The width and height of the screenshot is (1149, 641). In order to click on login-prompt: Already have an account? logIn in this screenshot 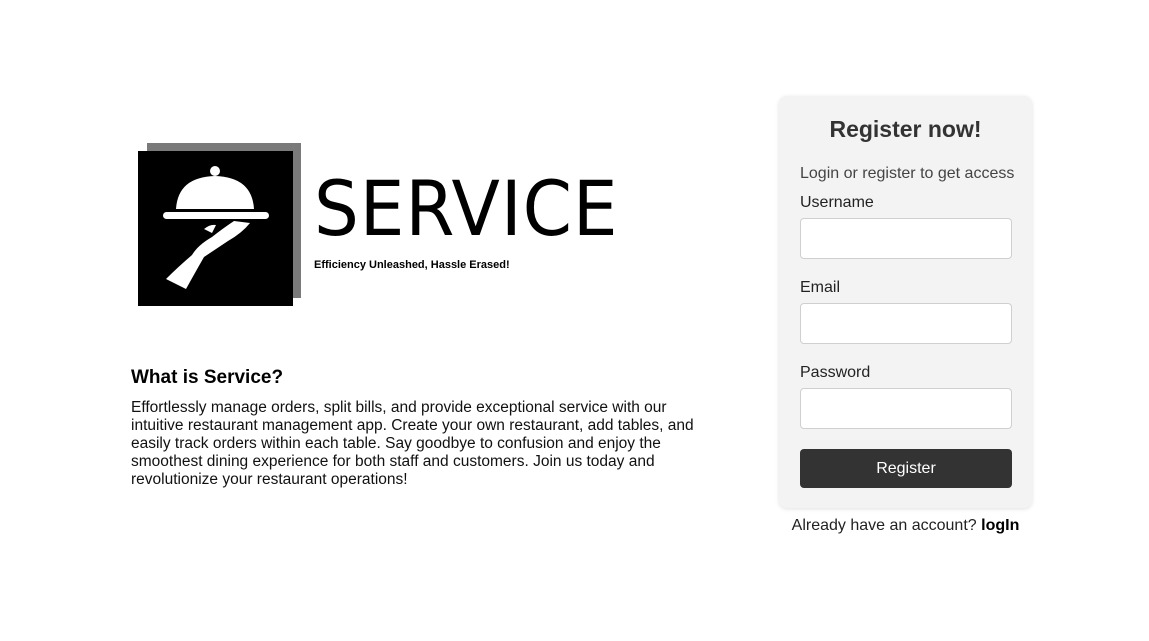, I will do `click(905, 526)`.